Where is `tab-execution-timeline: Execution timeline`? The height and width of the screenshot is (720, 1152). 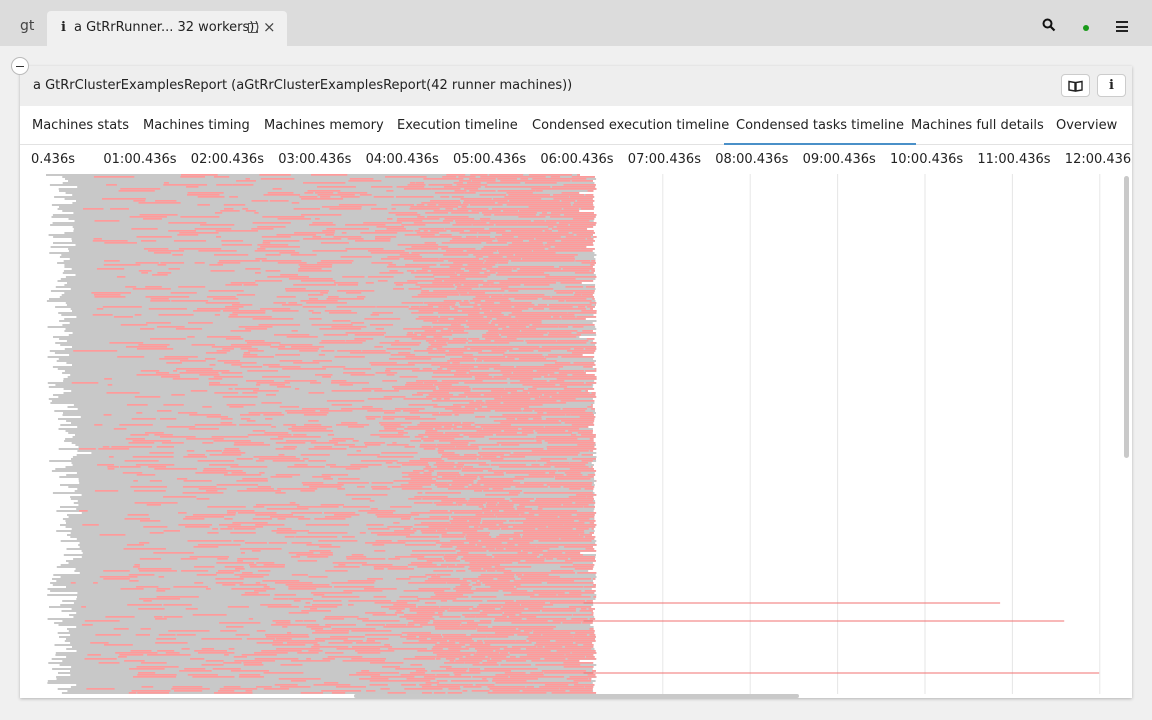
tab-execution-timeline: Execution timeline is located at coordinates (457, 125).